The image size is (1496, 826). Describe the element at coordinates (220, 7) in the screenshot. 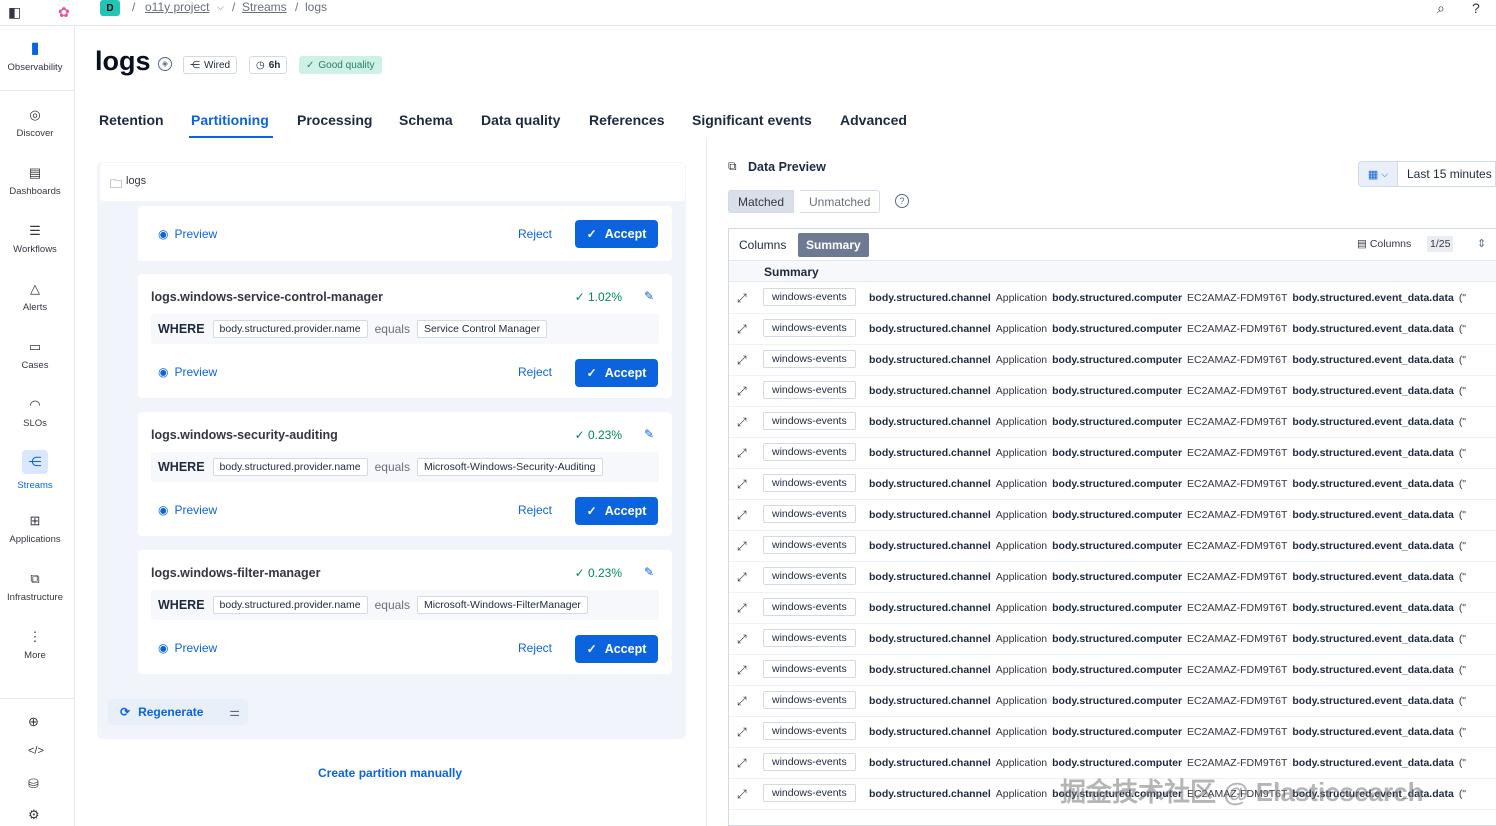

I see `chevron-down-icon: ⌵` at that location.